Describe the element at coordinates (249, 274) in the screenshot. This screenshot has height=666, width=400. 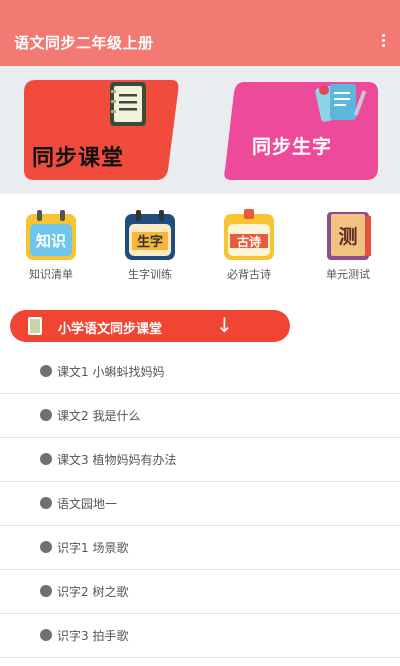
I see `grid-label: 必背古诗` at that location.